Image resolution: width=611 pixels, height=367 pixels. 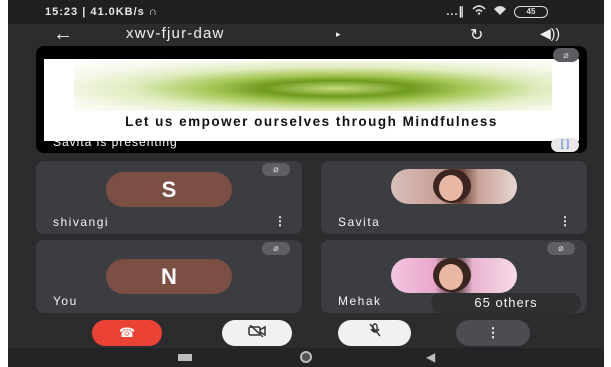 What do you see at coordinates (476, 35) in the screenshot?
I see `switch-camera-icon: ↻` at bounding box center [476, 35].